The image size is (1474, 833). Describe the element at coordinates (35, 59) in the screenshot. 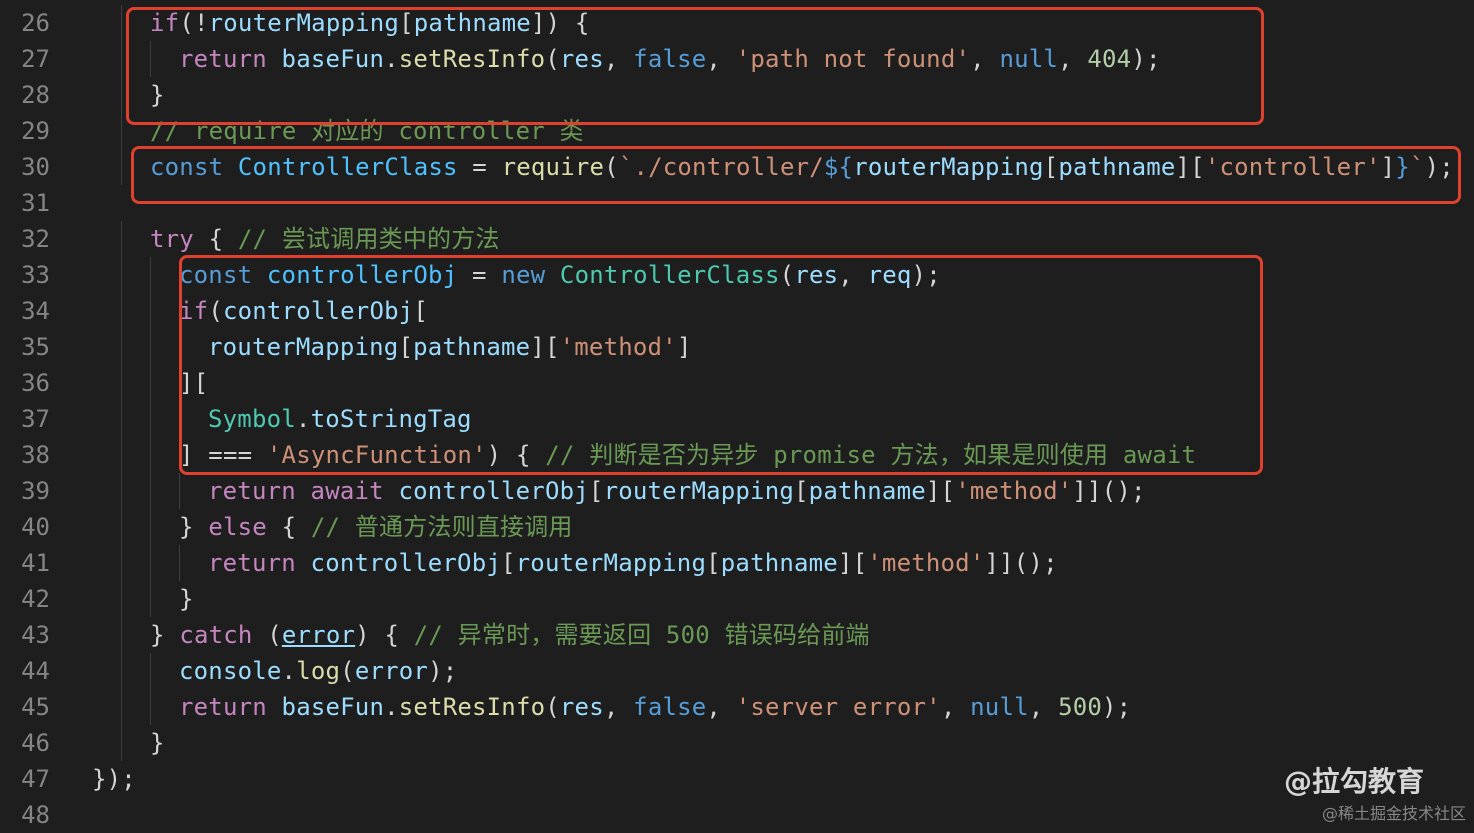

I see `line-number: 27` at that location.